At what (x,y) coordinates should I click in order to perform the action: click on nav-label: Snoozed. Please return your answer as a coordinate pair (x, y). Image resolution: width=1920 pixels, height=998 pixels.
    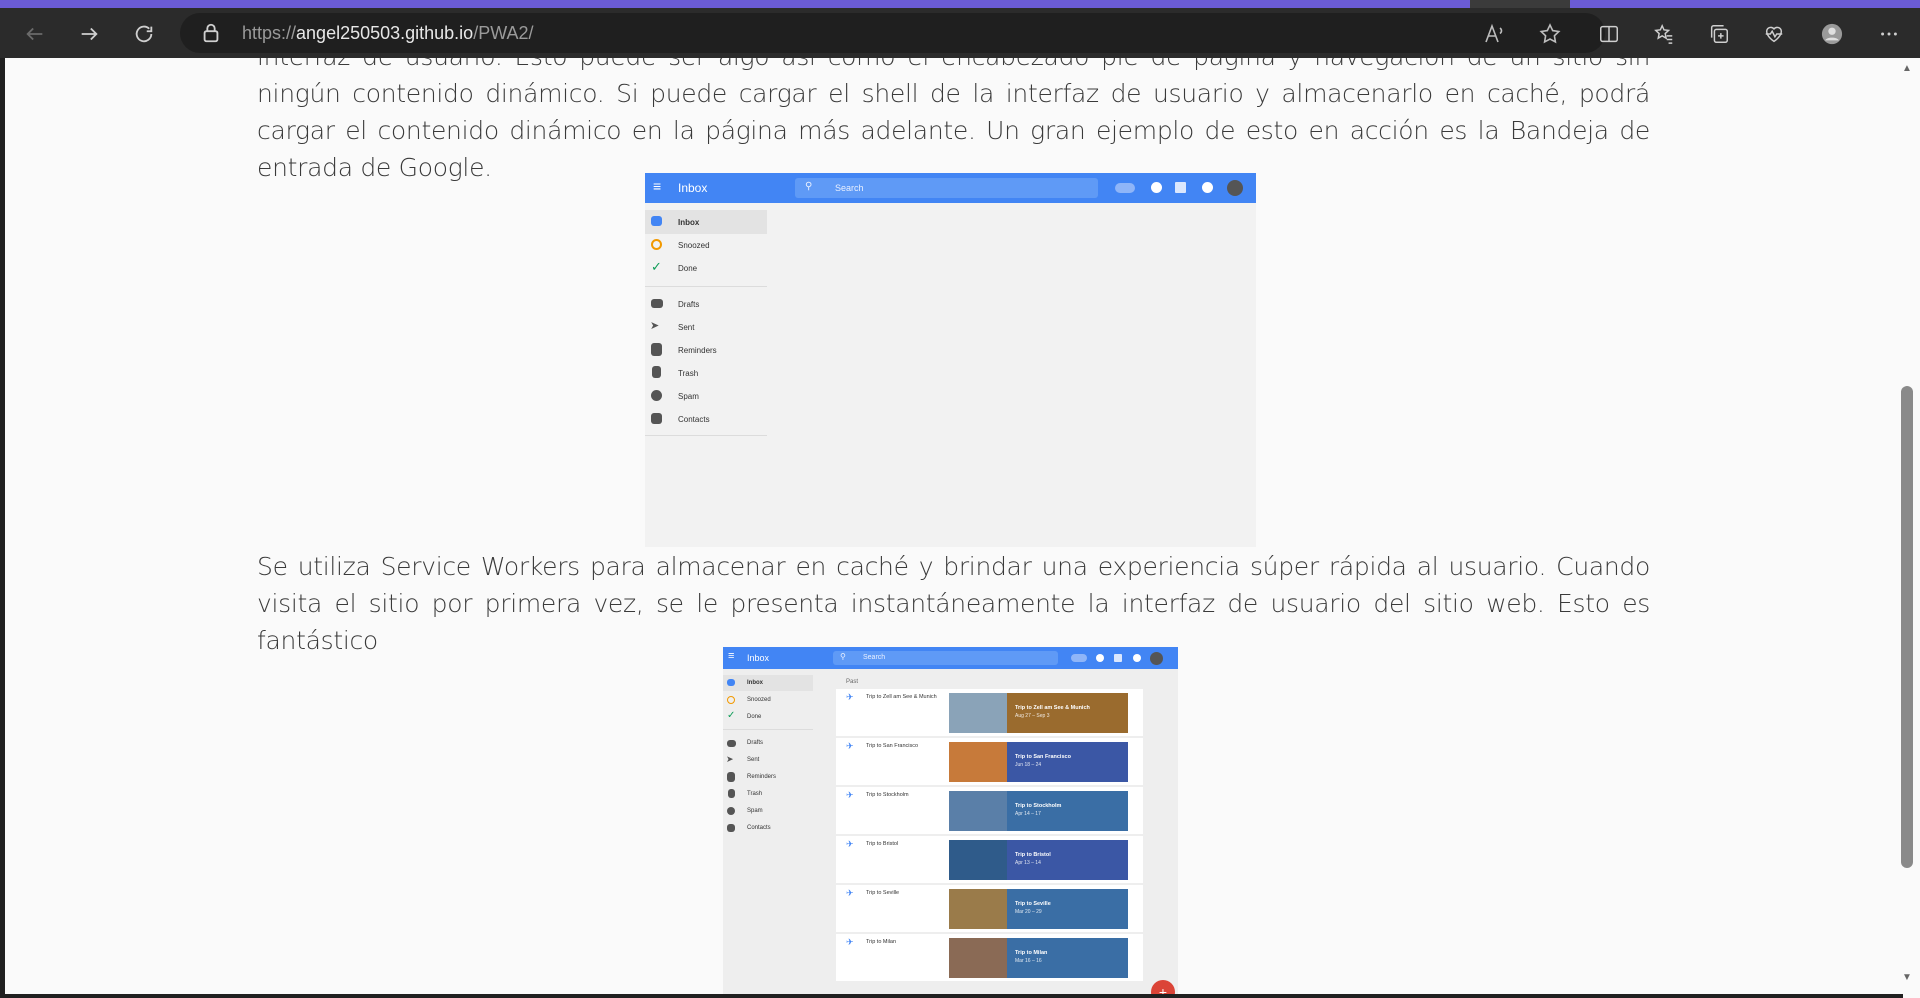
    Looking at the image, I should click on (759, 700).